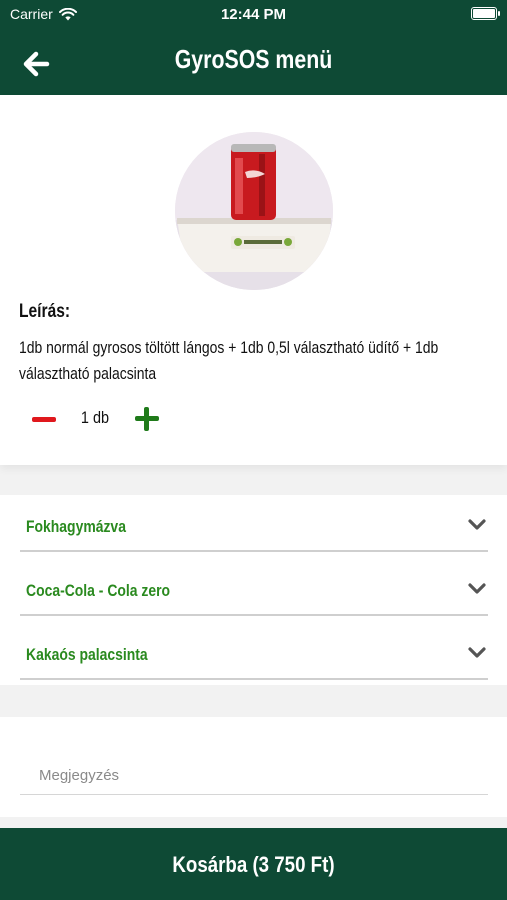  Describe the element at coordinates (253, 420) in the screenshot. I see `quantity-stepper: 1 db` at that location.